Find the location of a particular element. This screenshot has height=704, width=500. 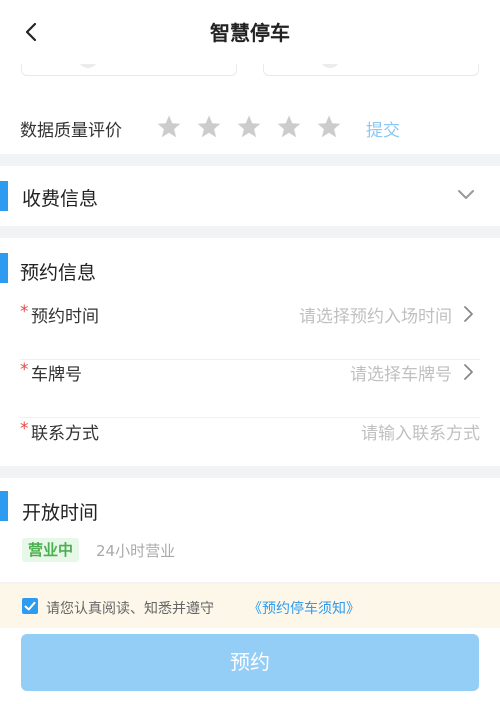

fee-section-title: 收费信息 is located at coordinates (60, 199).